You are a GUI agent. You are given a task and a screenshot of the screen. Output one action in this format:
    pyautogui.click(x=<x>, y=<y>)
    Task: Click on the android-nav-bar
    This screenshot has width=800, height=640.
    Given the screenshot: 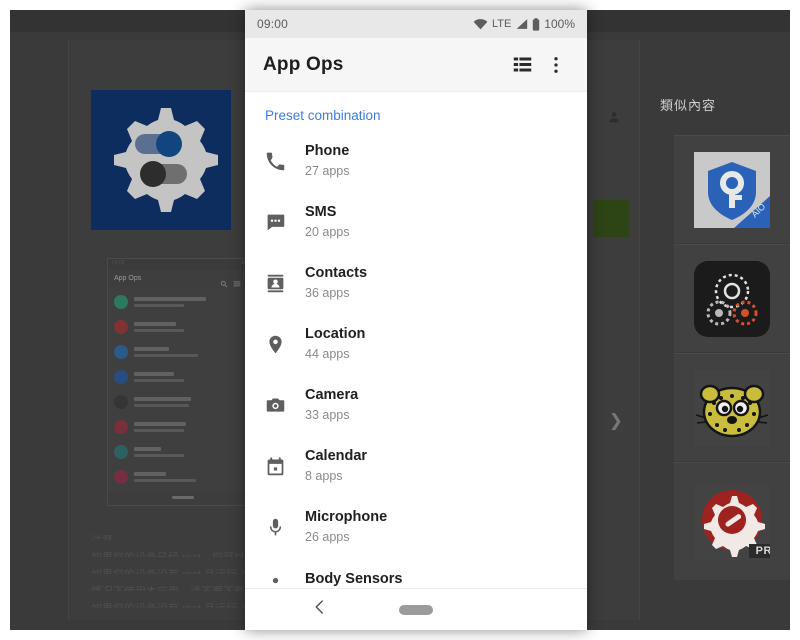 What is the action you would take?
    pyautogui.click(x=416, y=609)
    